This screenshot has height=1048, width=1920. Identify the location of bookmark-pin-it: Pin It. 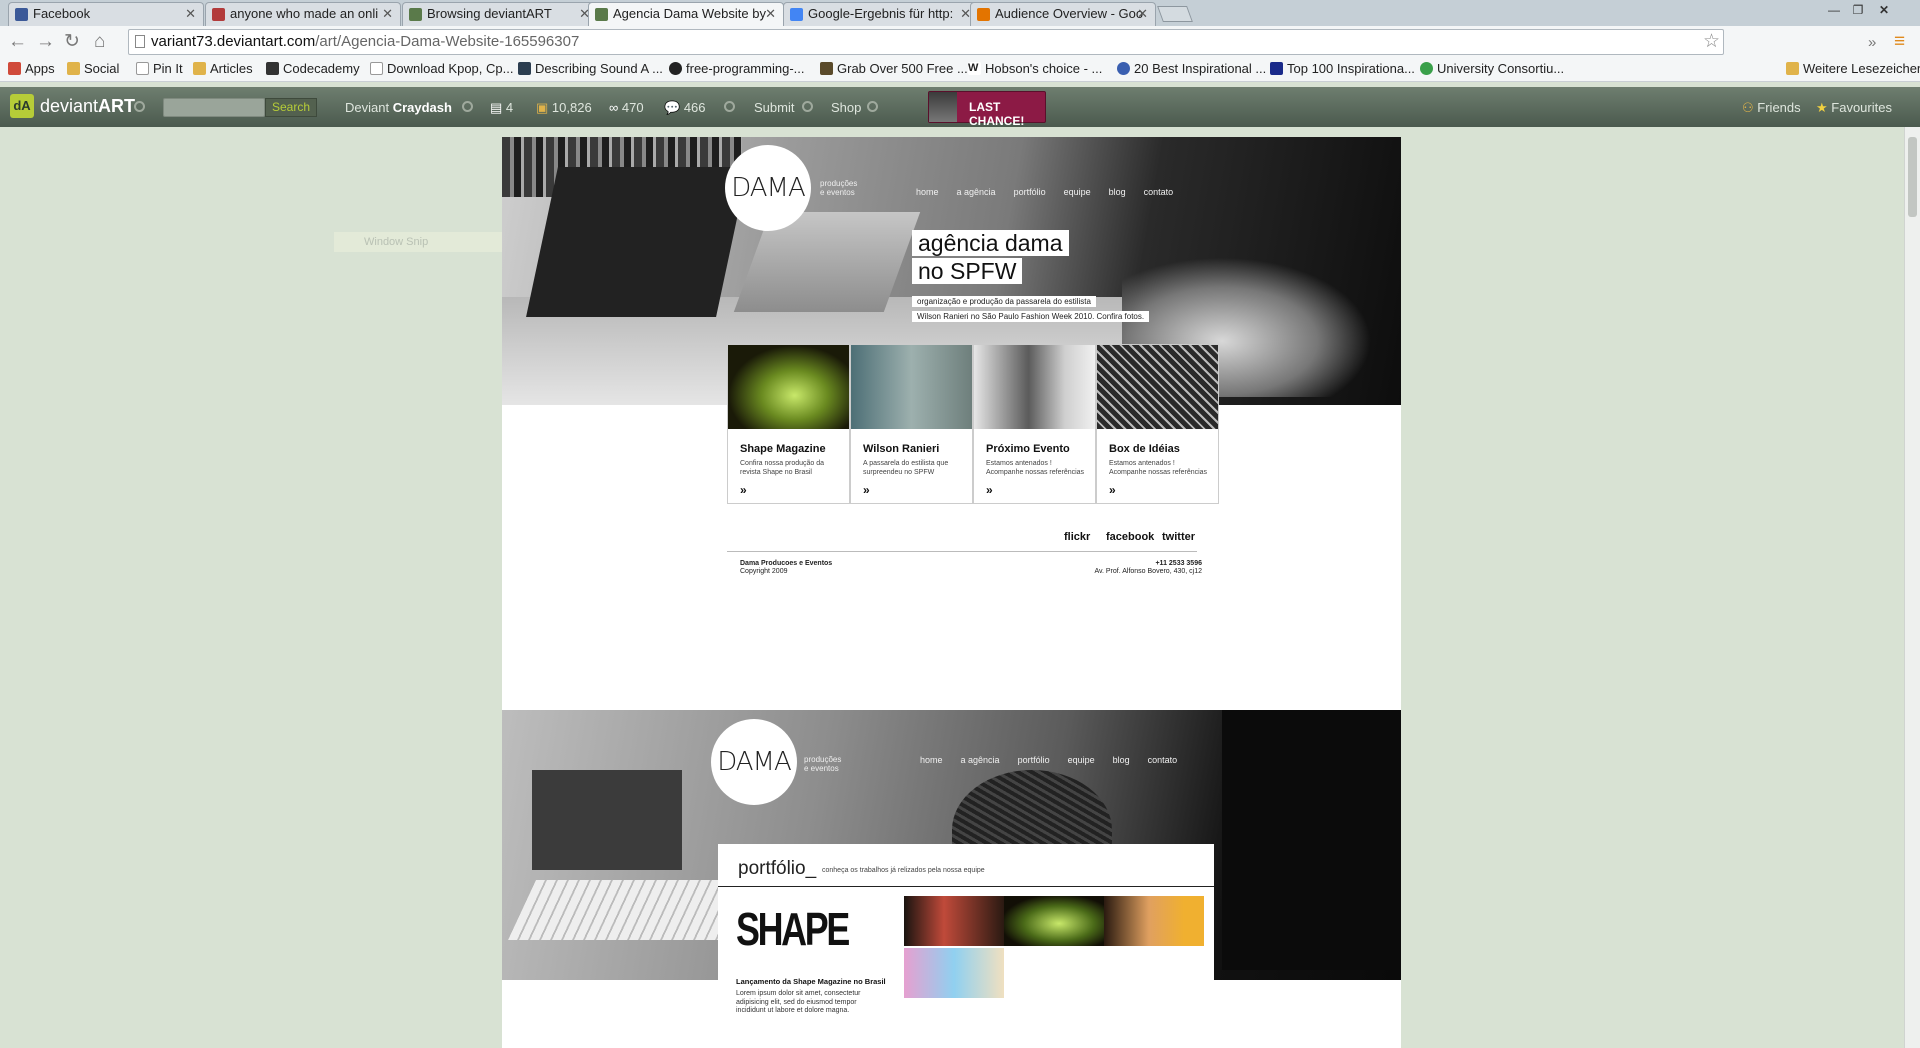
(159, 69).